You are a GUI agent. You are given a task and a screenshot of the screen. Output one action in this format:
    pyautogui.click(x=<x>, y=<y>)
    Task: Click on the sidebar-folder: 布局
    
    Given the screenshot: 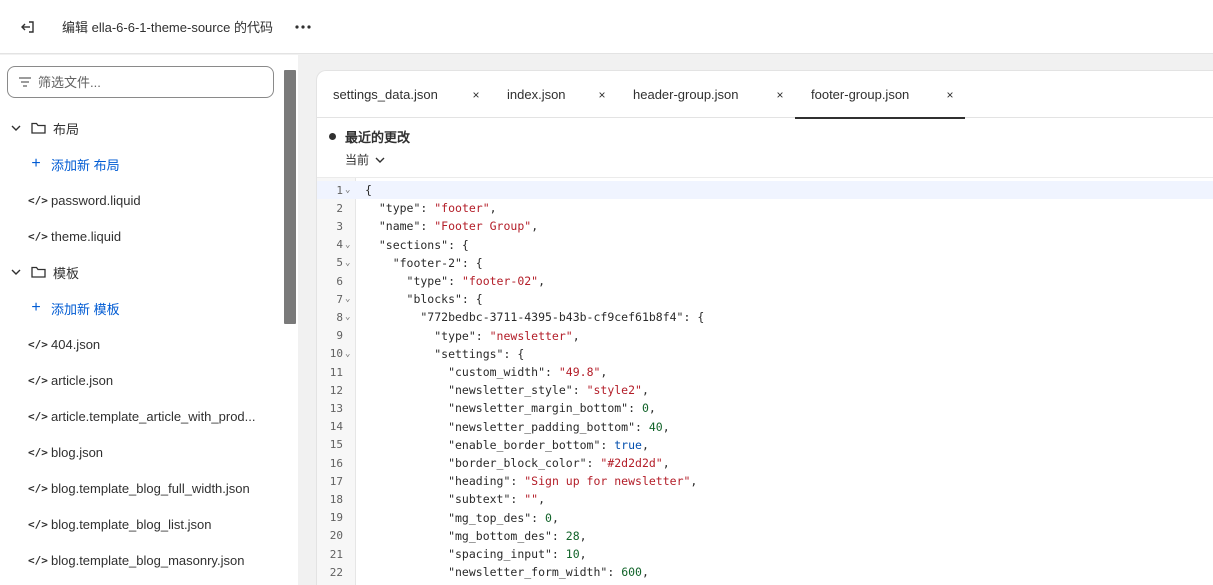 What is the action you would take?
    pyautogui.click(x=140, y=128)
    